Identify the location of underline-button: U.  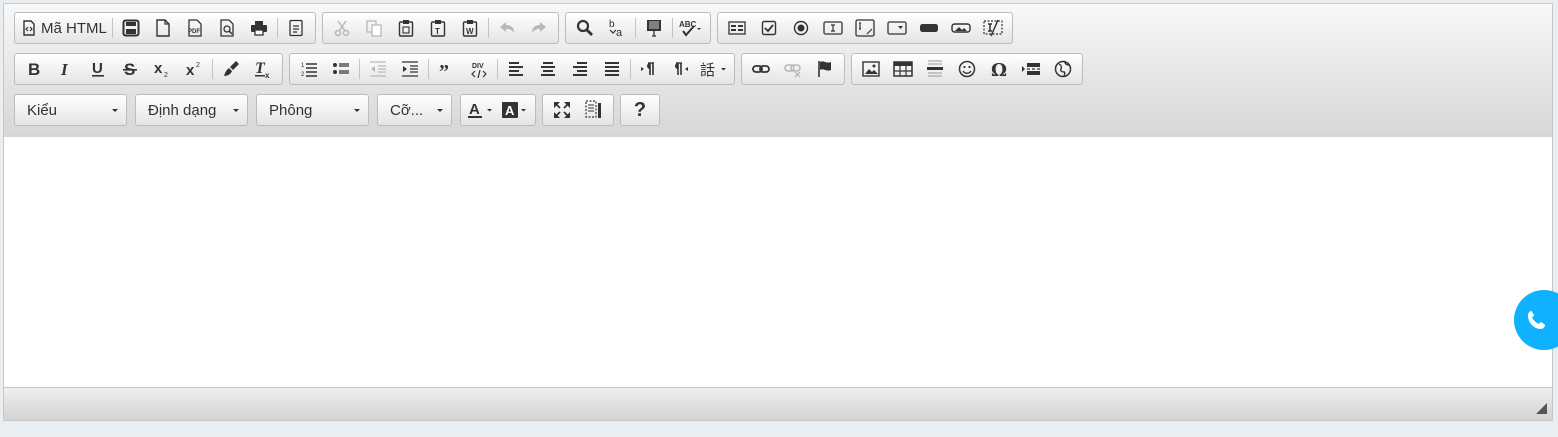
(98, 69).